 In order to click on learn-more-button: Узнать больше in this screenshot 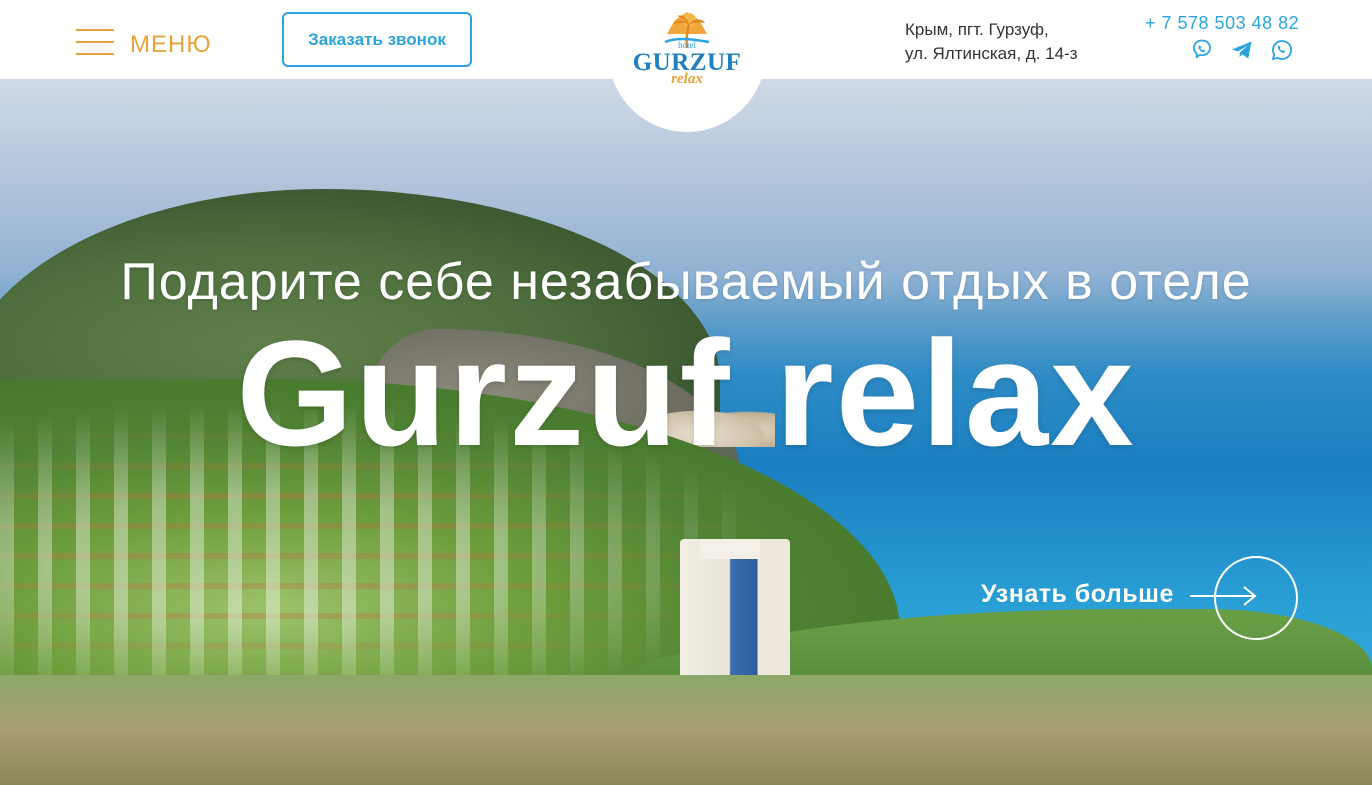, I will do `click(1141, 598)`.